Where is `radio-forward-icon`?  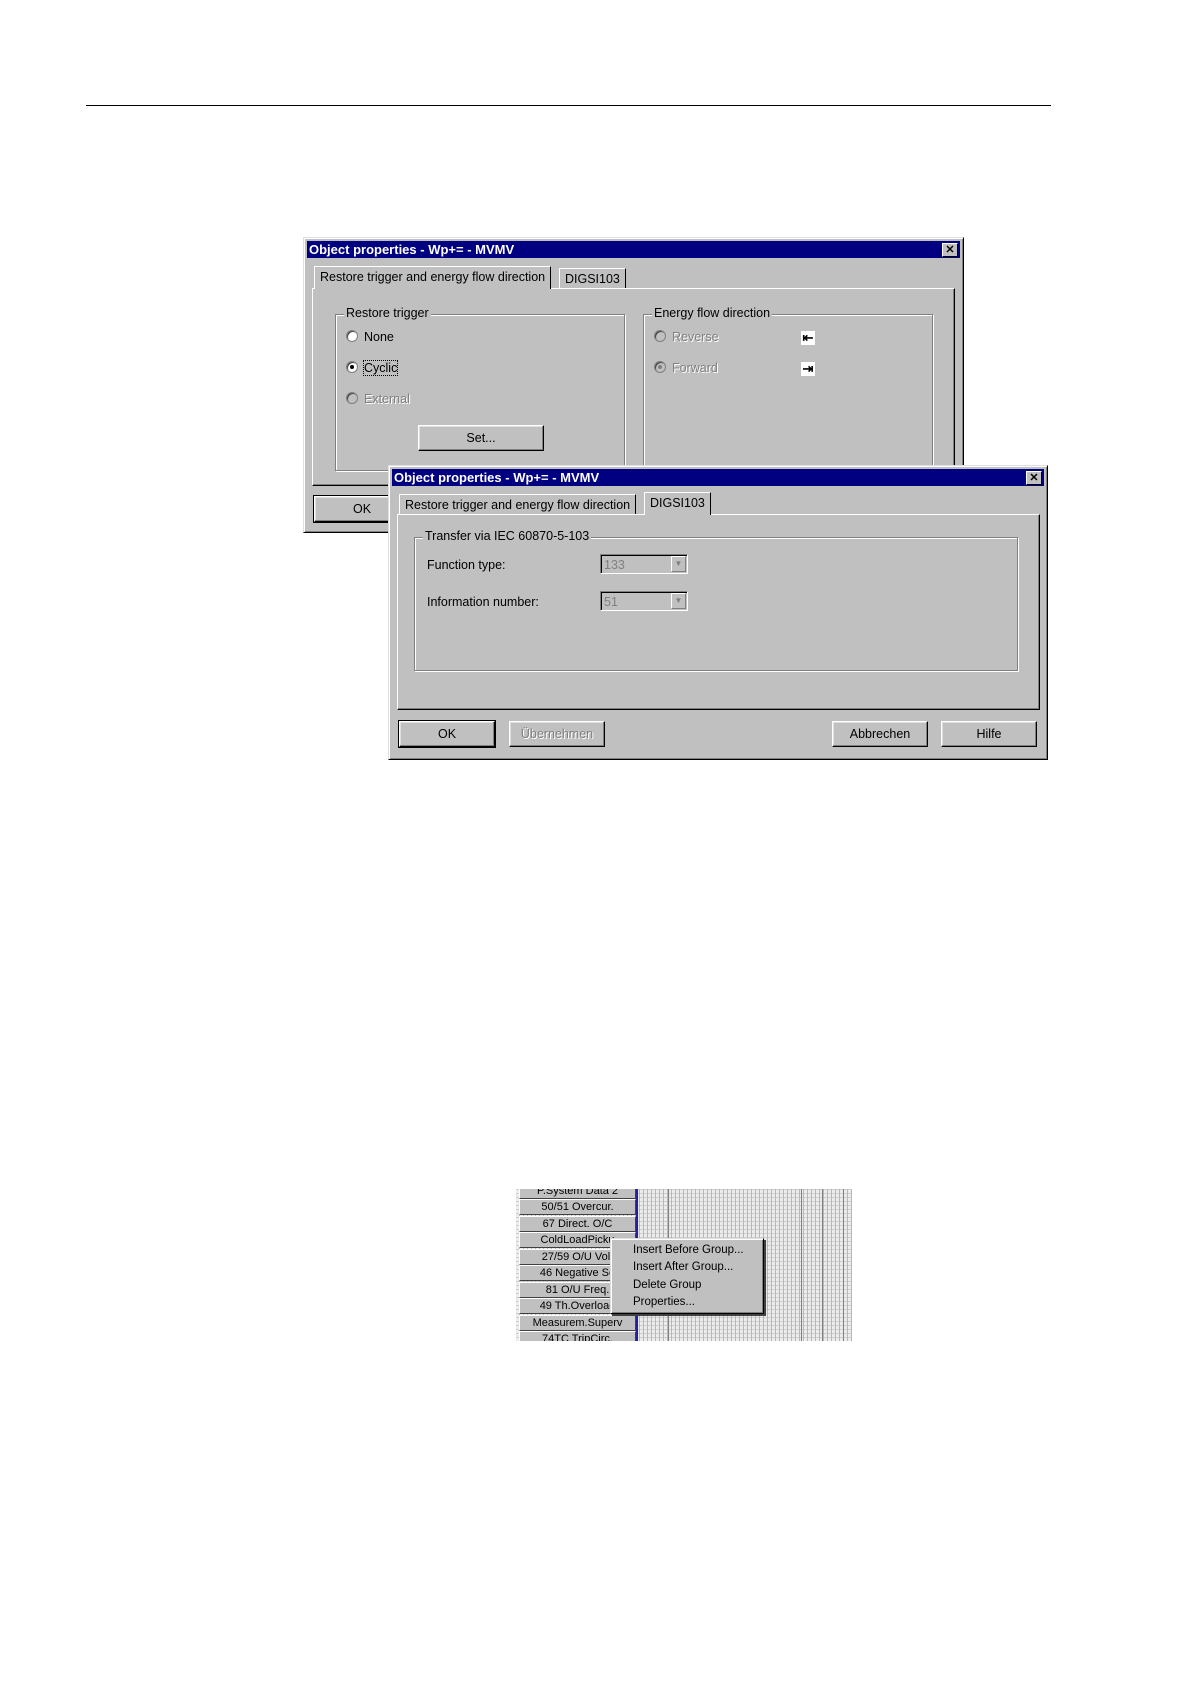 radio-forward-icon is located at coordinates (660, 367).